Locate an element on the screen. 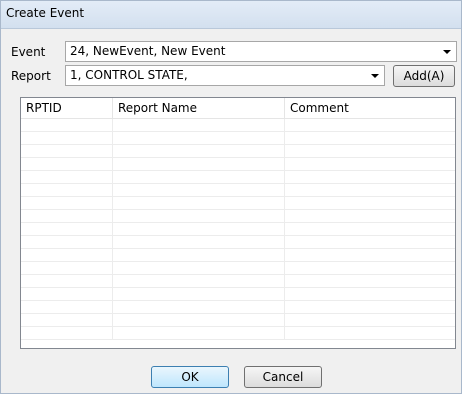  event-label: Event is located at coordinates (28, 52).